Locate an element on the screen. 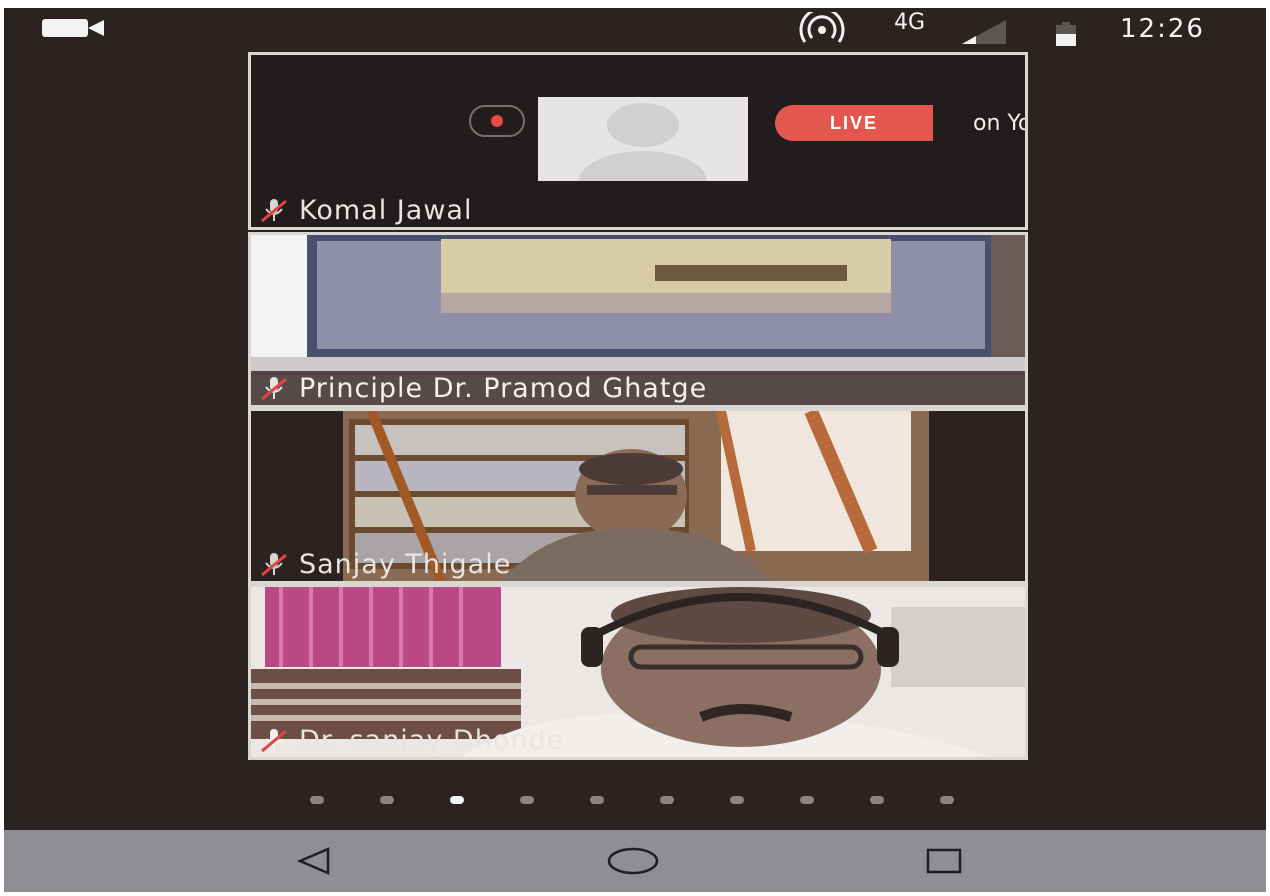 The height and width of the screenshot is (896, 1270). live-platform-label: on YouTube is located at coordinates (999, 123).